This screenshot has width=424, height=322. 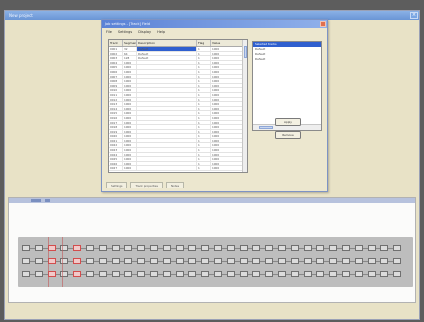 What do you see at coordinates (323, 24) in the screenshot?
I see `dialog-close-button` at bounding box center [323, 24].